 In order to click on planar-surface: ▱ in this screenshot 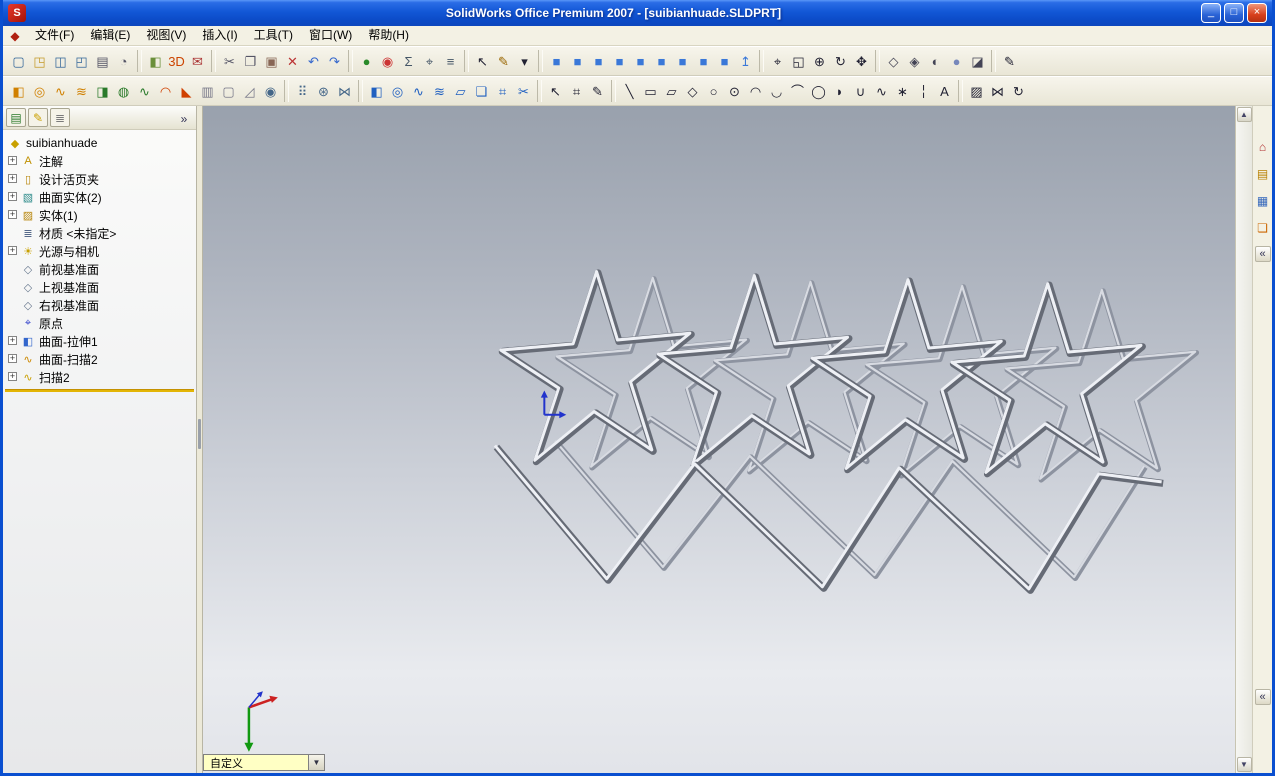, I will do `click(460, 91)`.